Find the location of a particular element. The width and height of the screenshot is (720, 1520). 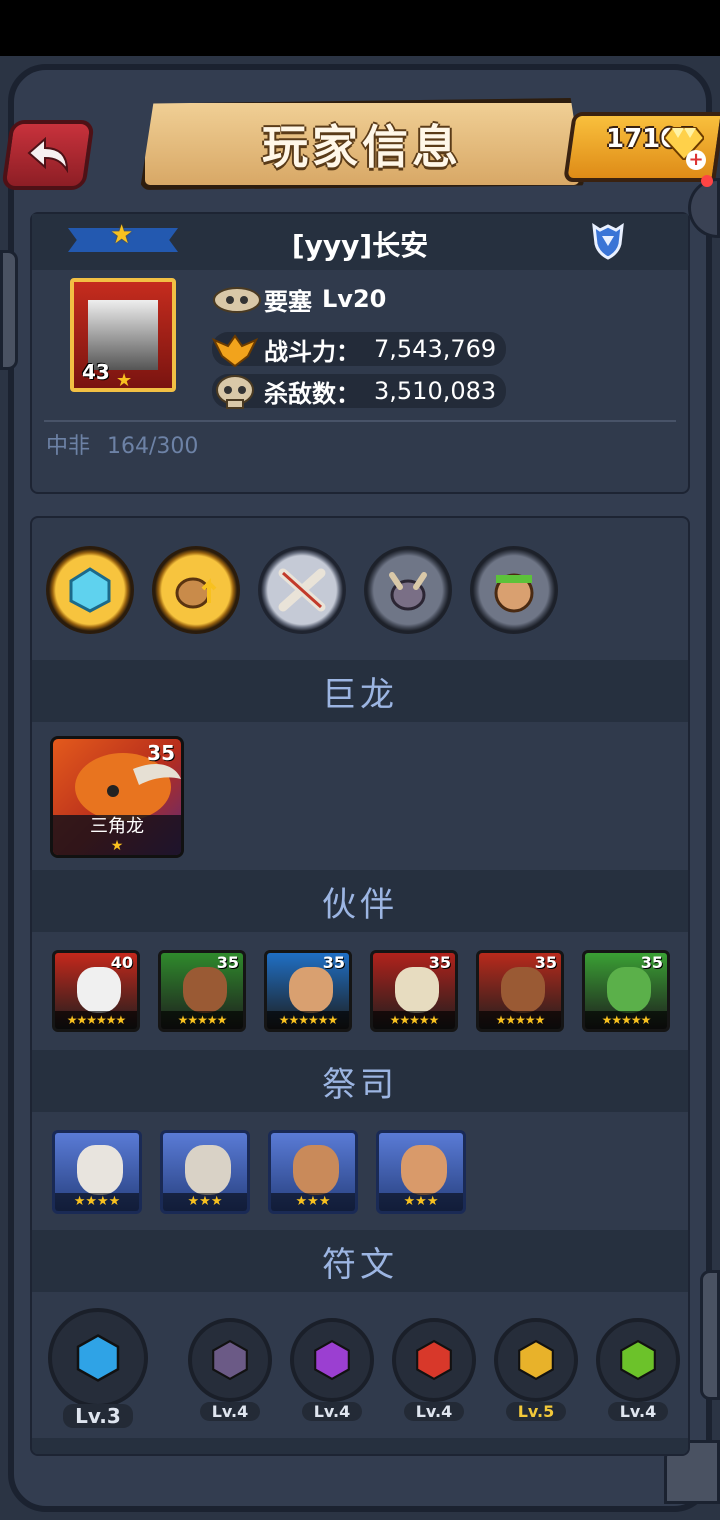

power-label: 战斗力： is located at coordinates (312, 351).